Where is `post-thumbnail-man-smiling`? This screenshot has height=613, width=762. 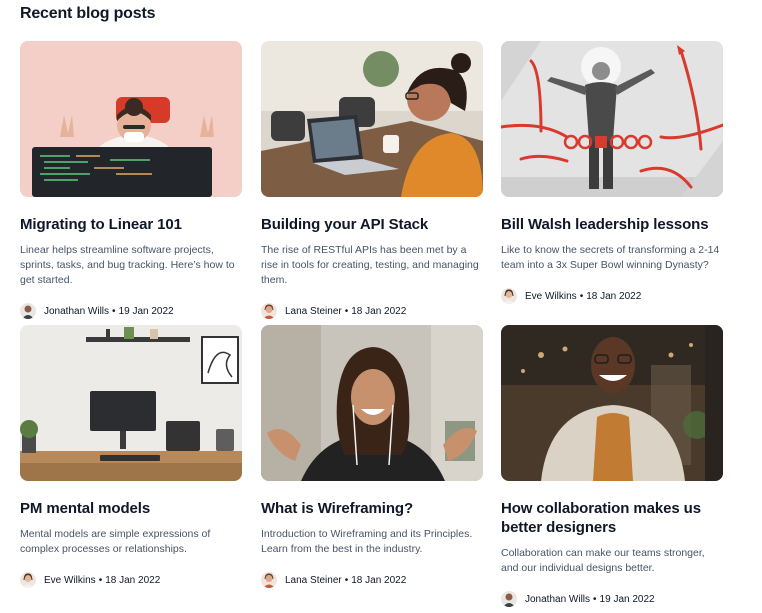 post-thumbnail-man-smiling is located at coordinates (612, 403).